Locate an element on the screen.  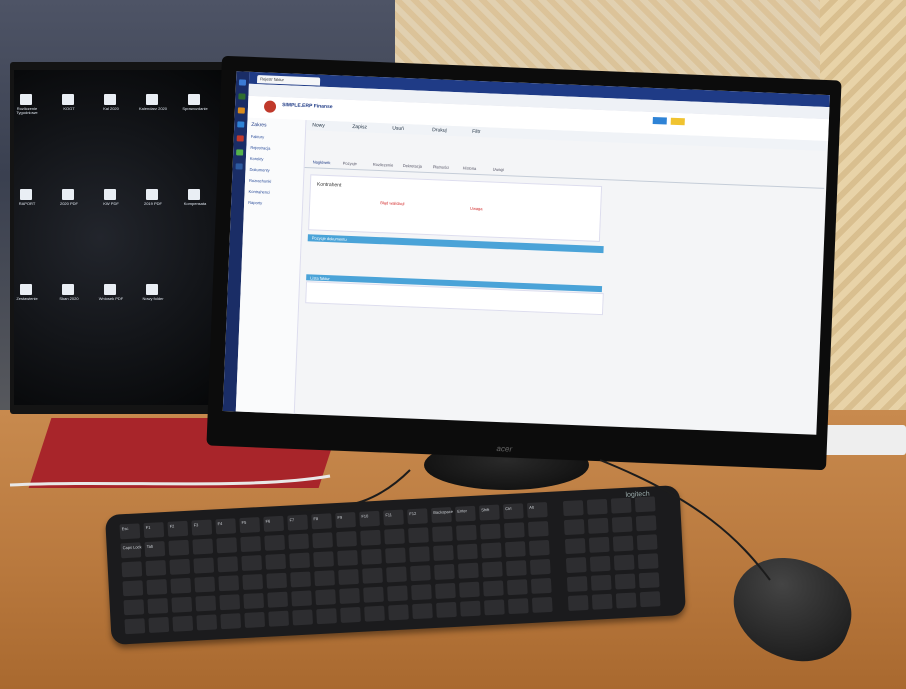
excel-icon is located at coordinates (240, 152).